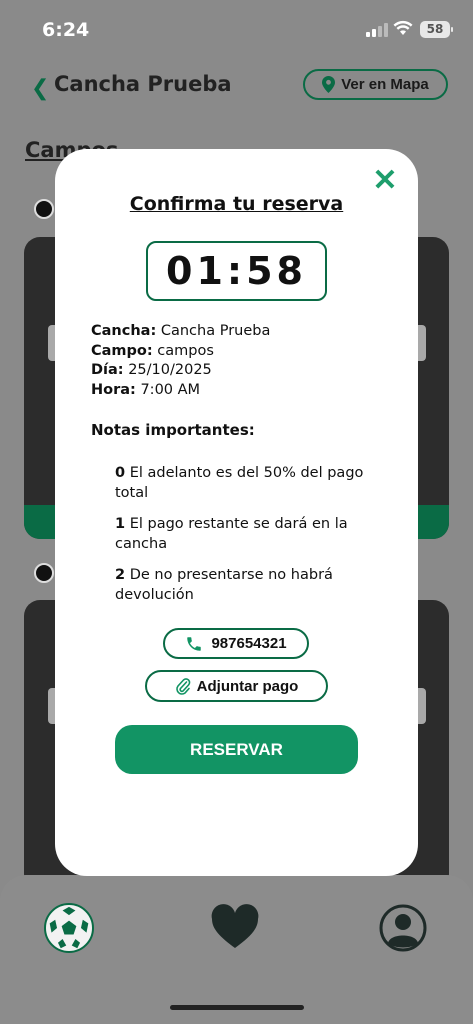 This screenshot has width=473, height=1024. Describe the element at coordinates (235, 928) in the screenshot. I see `heart-icon` at that location.